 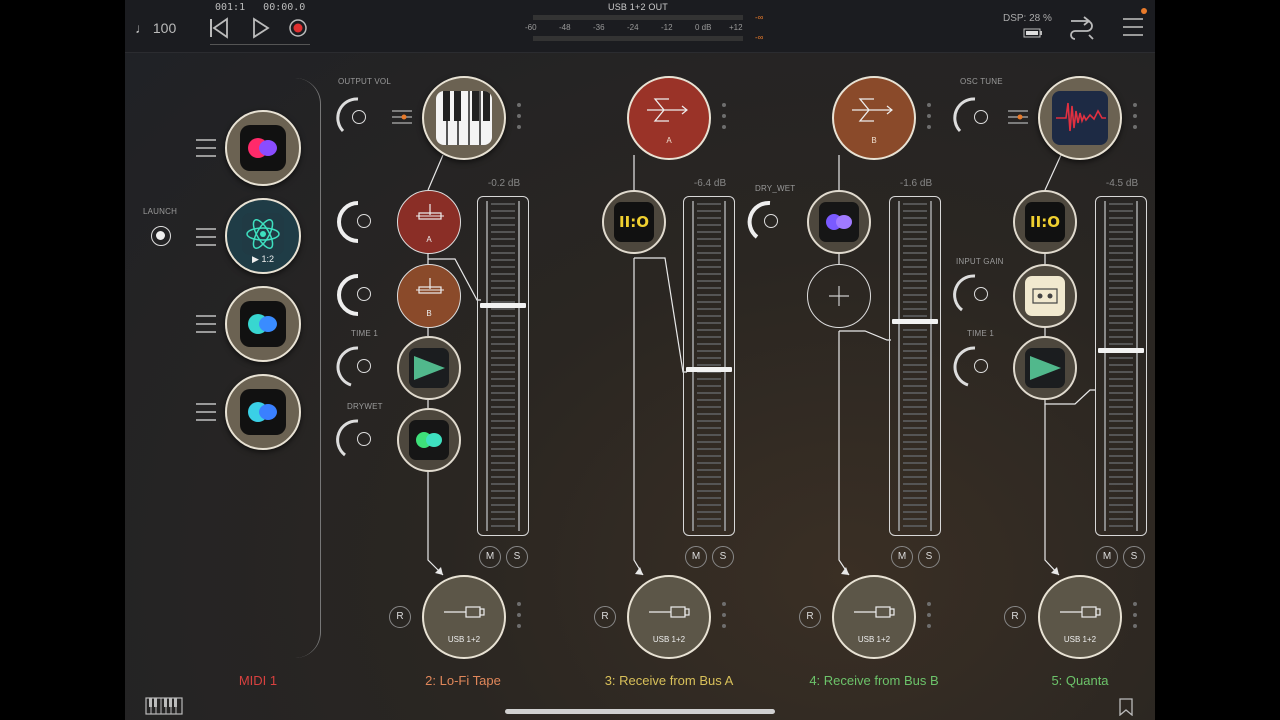 I want to click on channel-3-mute: M, so click(x=696, y=557).